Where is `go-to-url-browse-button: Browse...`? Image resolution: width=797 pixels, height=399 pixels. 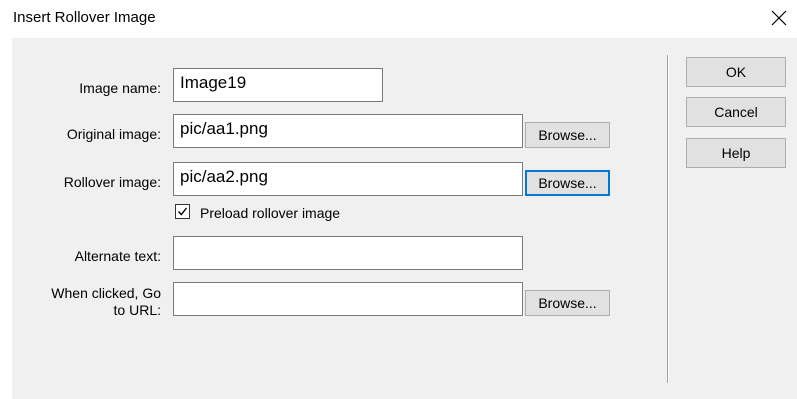 go-to-url-browse-button: Browse... is located at coordinates (567, 303).